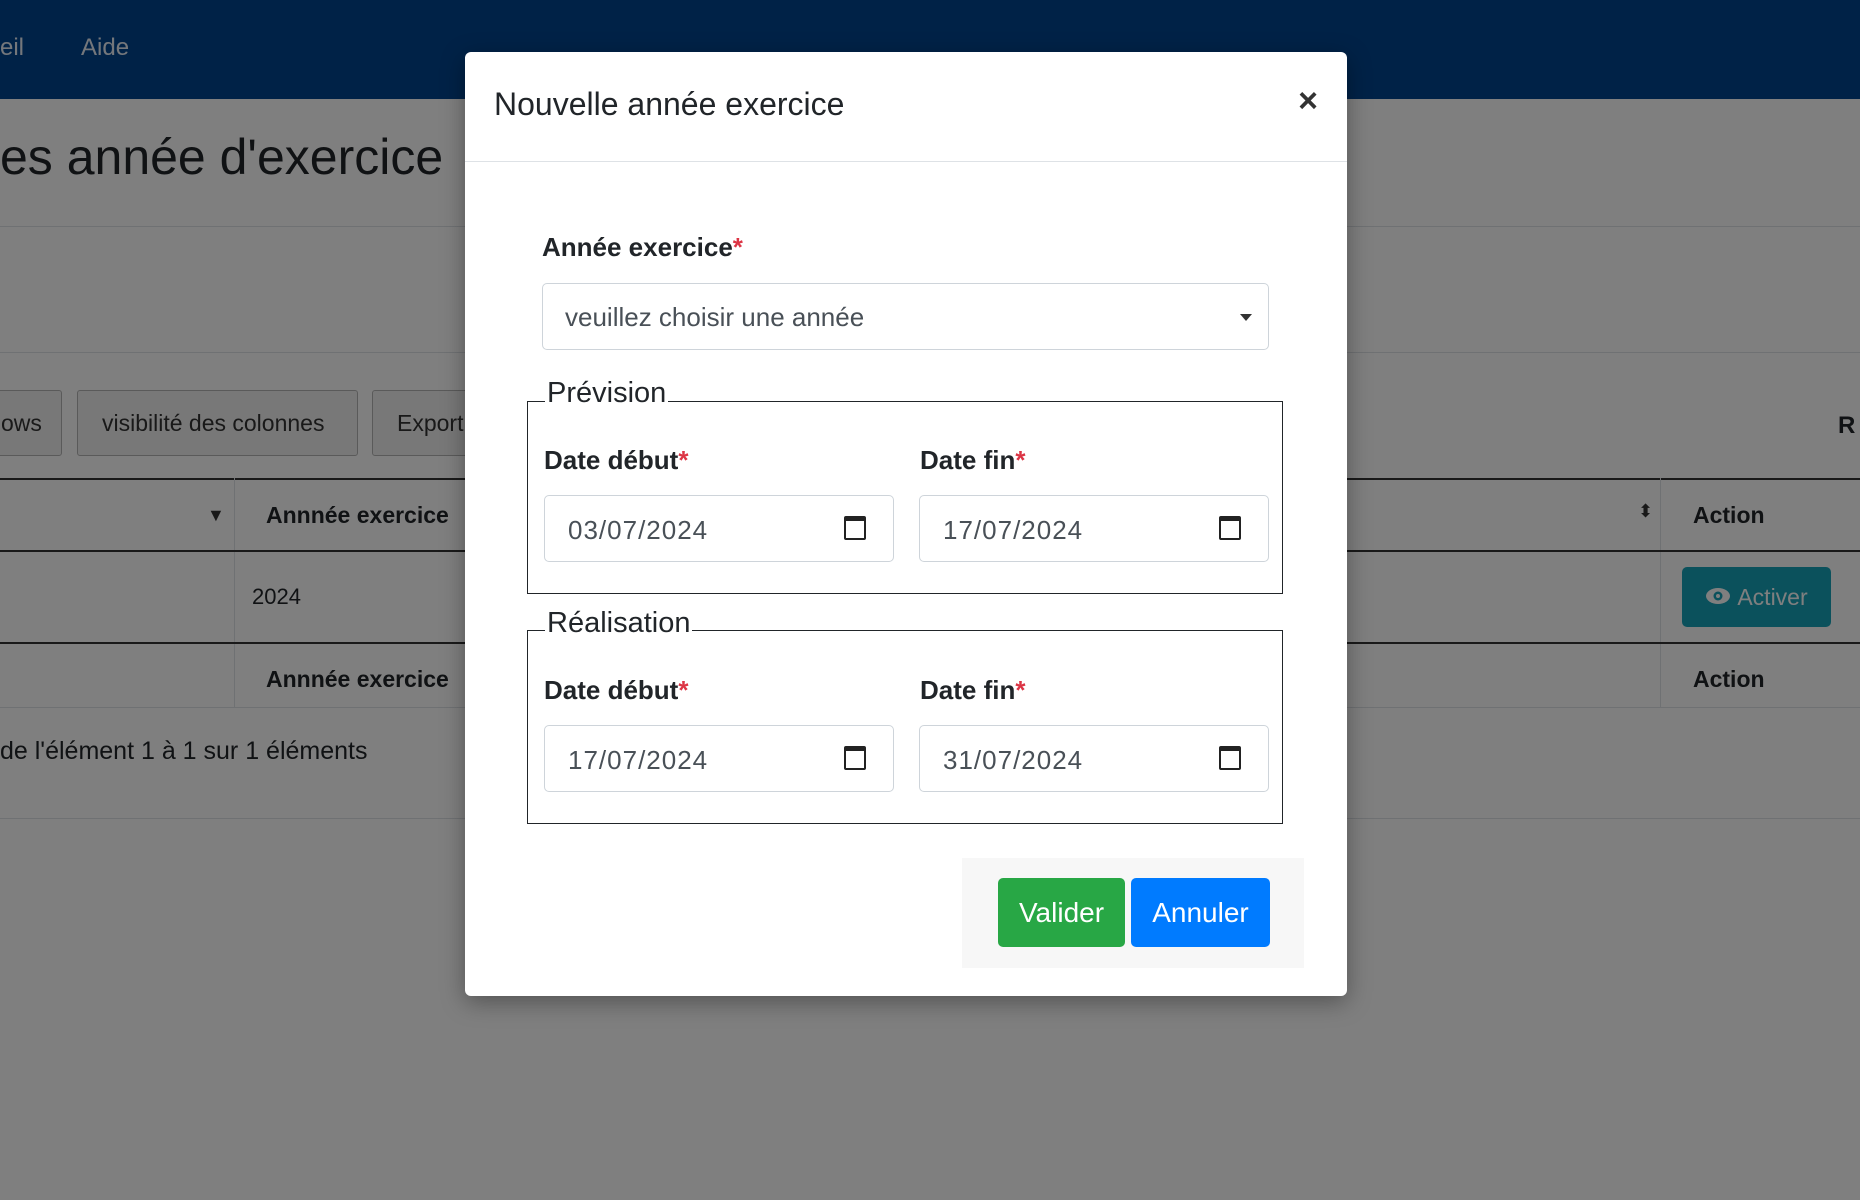  Describe the element at coordinates (611, 690) in the screenshot. I see `realisation-debut-label-text: Date début` at that location.